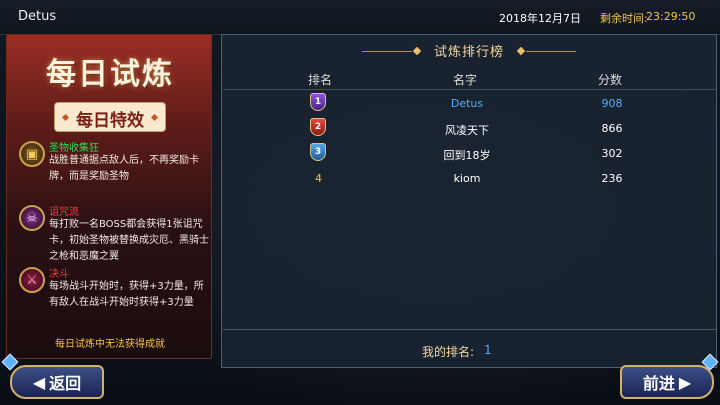  What do you see at coordinates (540, 18) in the screenshot?
I see `current-date: 2018年12月7日` at bounding box center [540, 18].